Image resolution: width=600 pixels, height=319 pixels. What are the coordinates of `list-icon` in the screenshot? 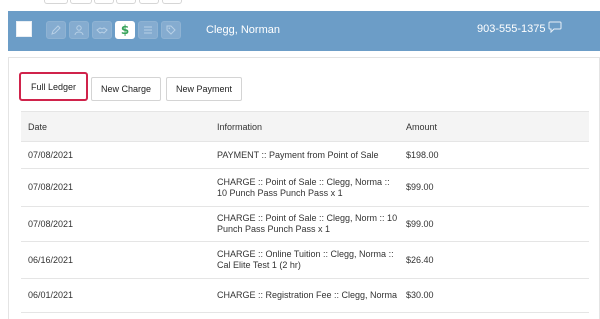 It's located at (148, 30).